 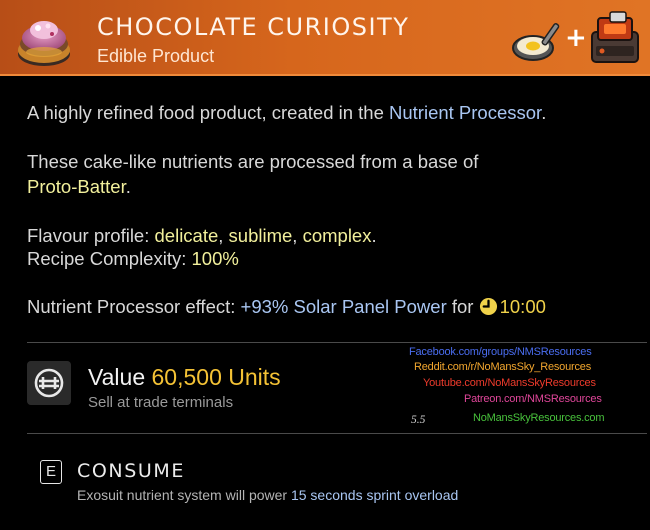 What do you see at coordinates (184, 495) in the screenshot?
I see `consume-desc-text: Exosuit nutrient system will power` at bounding box center [184, 495].